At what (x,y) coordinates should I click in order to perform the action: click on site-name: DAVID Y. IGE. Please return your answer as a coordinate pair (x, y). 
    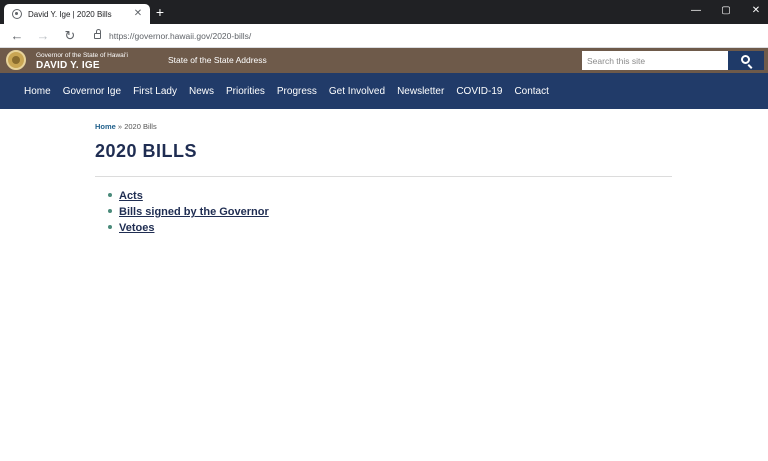
    Looking at the image, I should click on (68, 65).